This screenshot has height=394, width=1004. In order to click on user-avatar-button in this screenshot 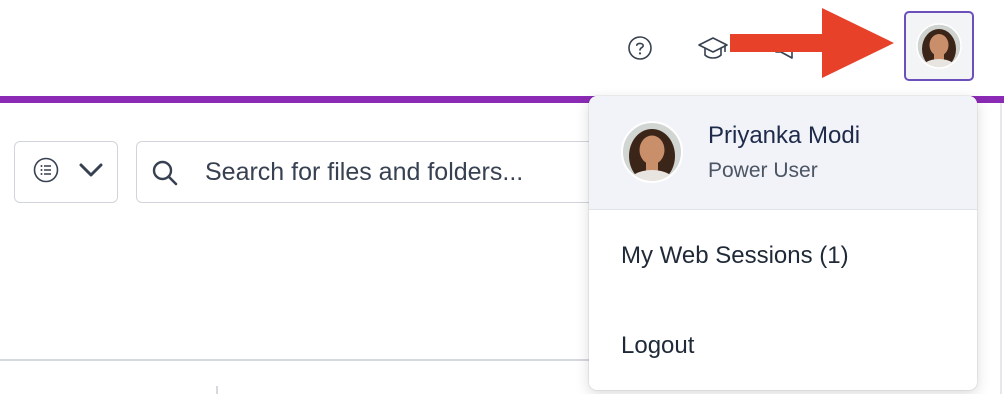, I will do `click(939, 46)`.